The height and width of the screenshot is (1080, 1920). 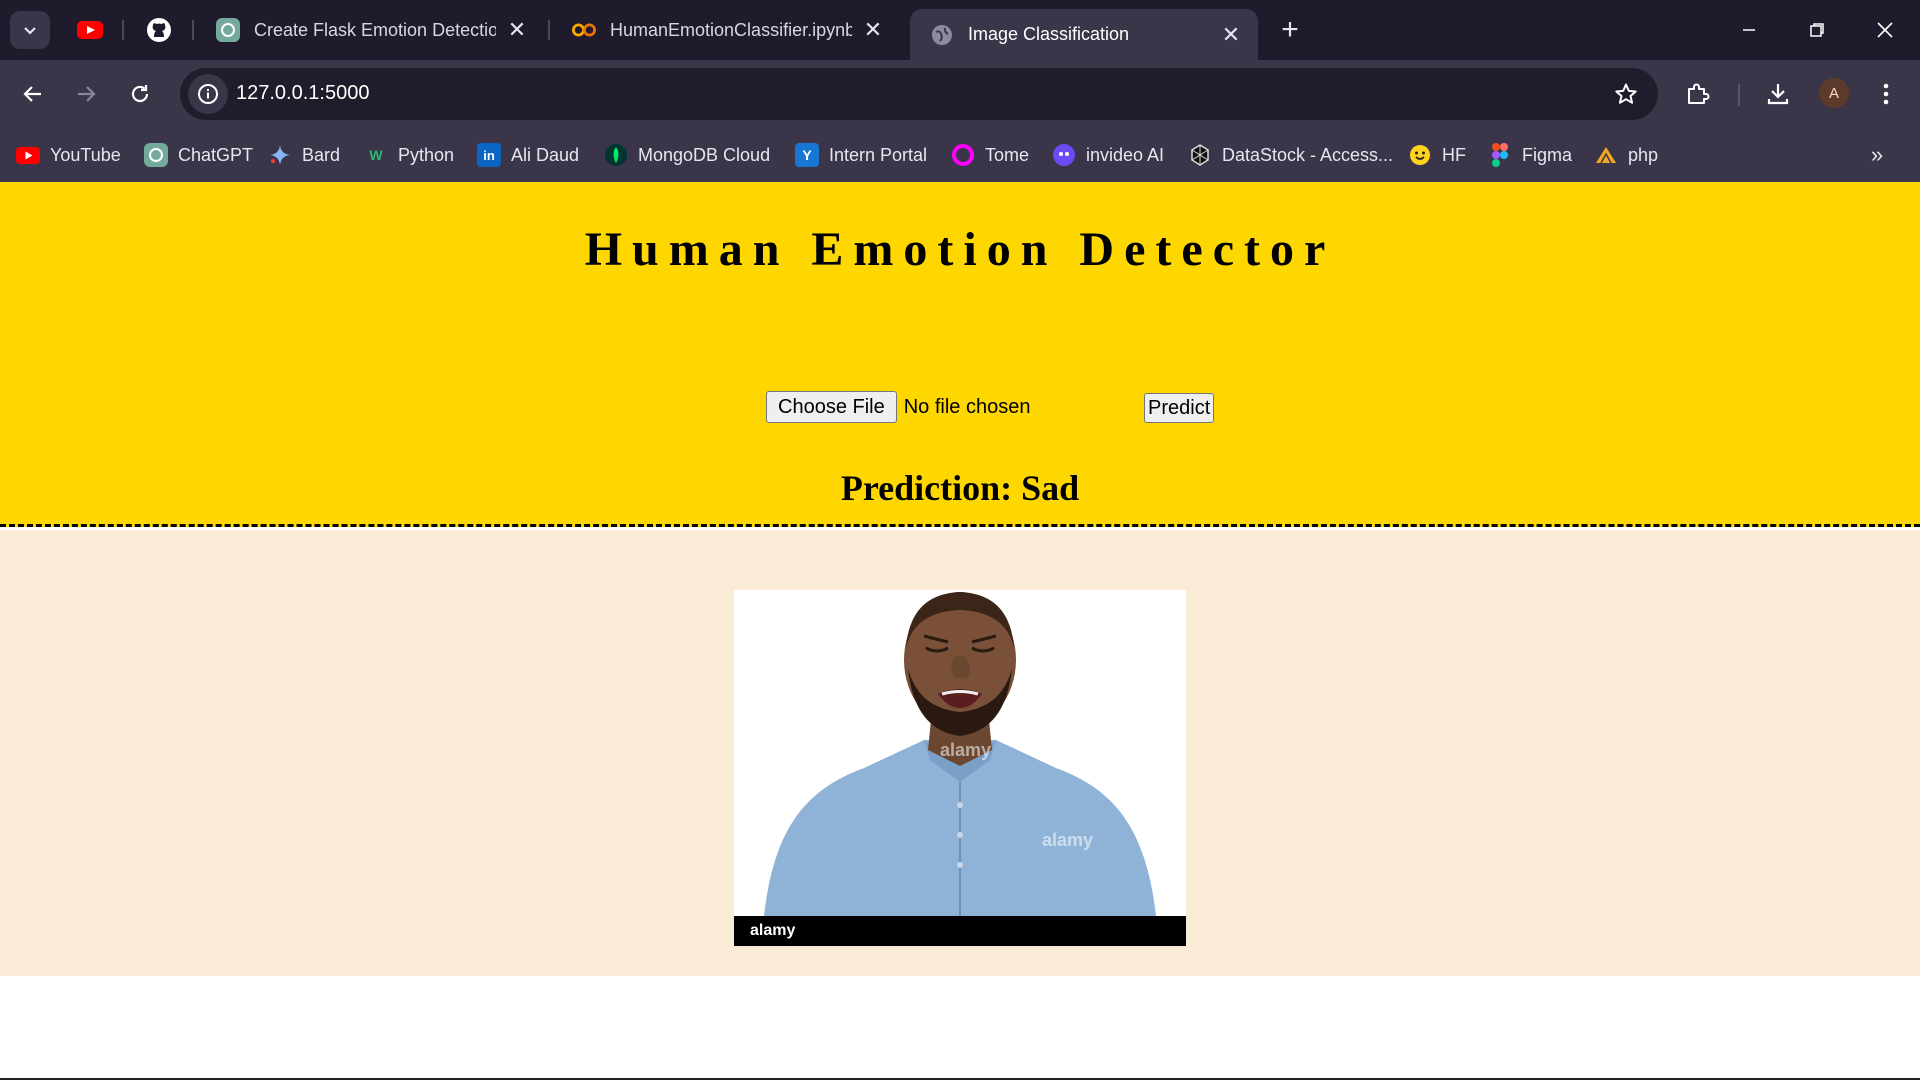 I want to click on chevron-down-icon, so click(x=30, y=31).